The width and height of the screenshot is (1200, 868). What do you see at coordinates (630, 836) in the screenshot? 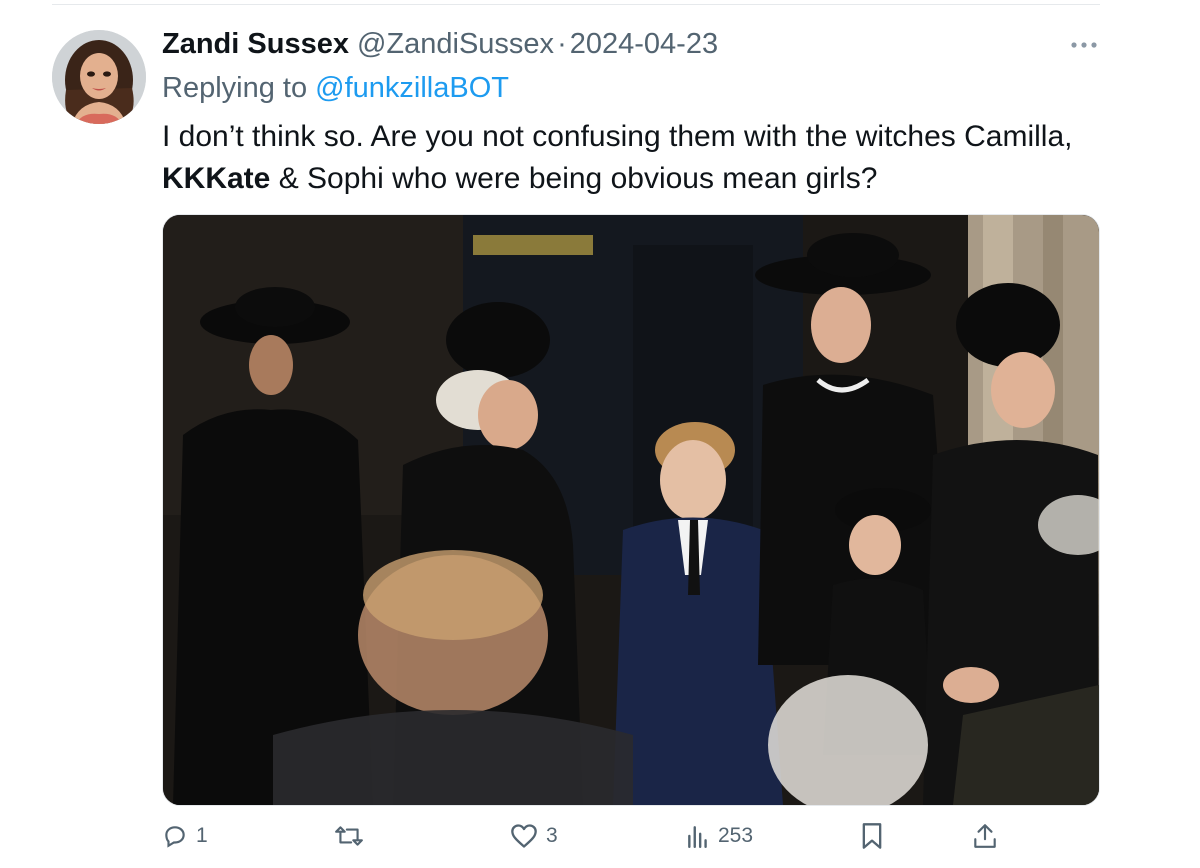
I see `action-bar: 1 3 253` at bounding box center [630, 836].